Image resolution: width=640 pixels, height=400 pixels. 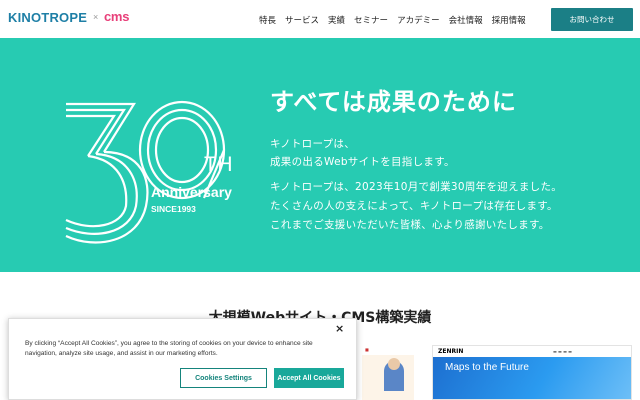 I want to click on anniversary-logo, so click(x=160, y=179).